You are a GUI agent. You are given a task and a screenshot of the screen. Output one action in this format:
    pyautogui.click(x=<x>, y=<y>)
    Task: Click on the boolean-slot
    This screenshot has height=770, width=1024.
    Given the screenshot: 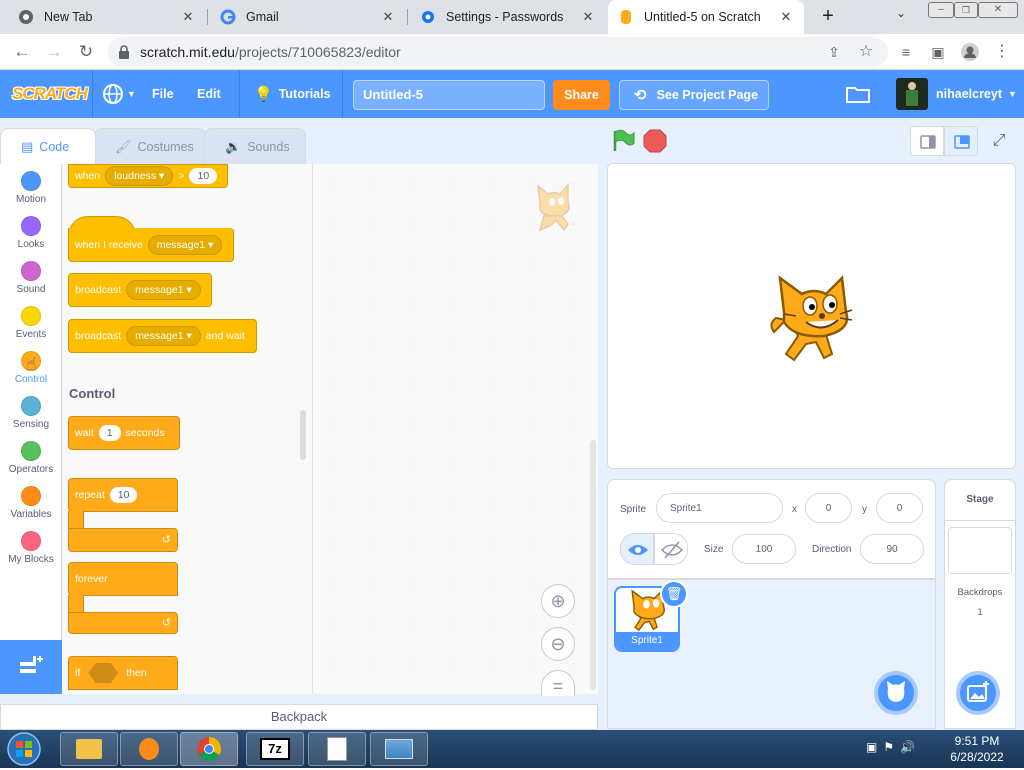 What is the action you would take?
    pyautogui.click(x=103, y=673)
    